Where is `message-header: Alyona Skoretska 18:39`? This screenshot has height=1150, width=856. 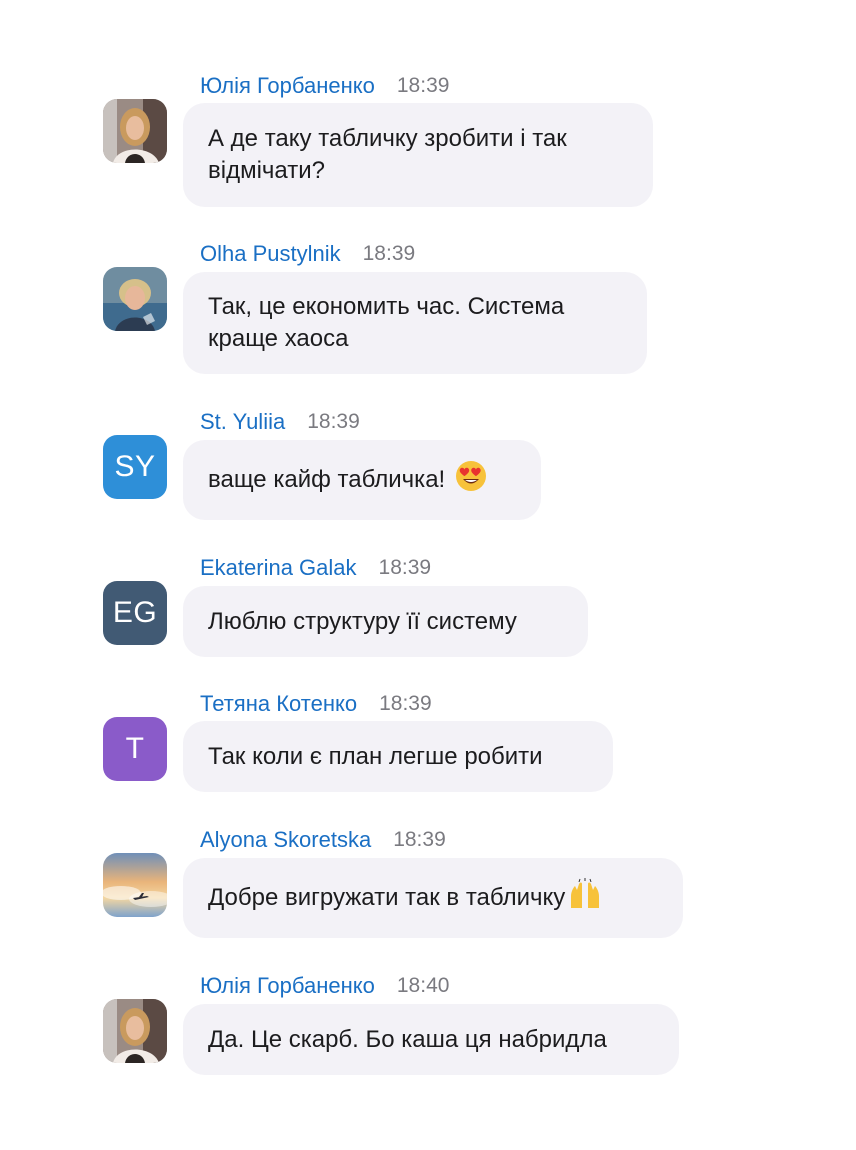 message-header: Alyona Skoretska 18:39 is located at coordinates (323, 840).